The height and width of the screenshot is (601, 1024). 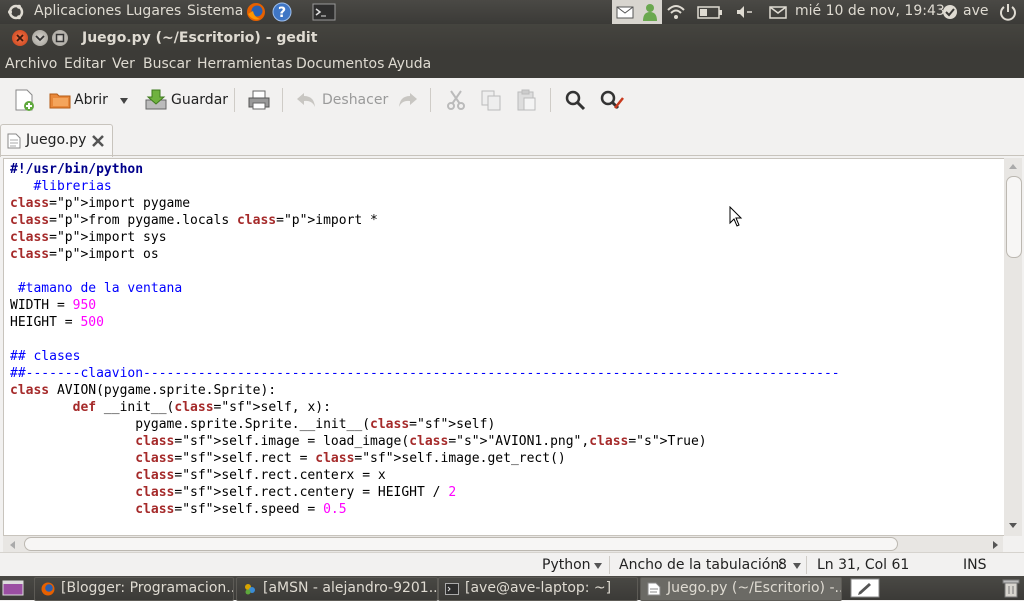 I want to click on search-replace-icon, so click(x=612, y=100).